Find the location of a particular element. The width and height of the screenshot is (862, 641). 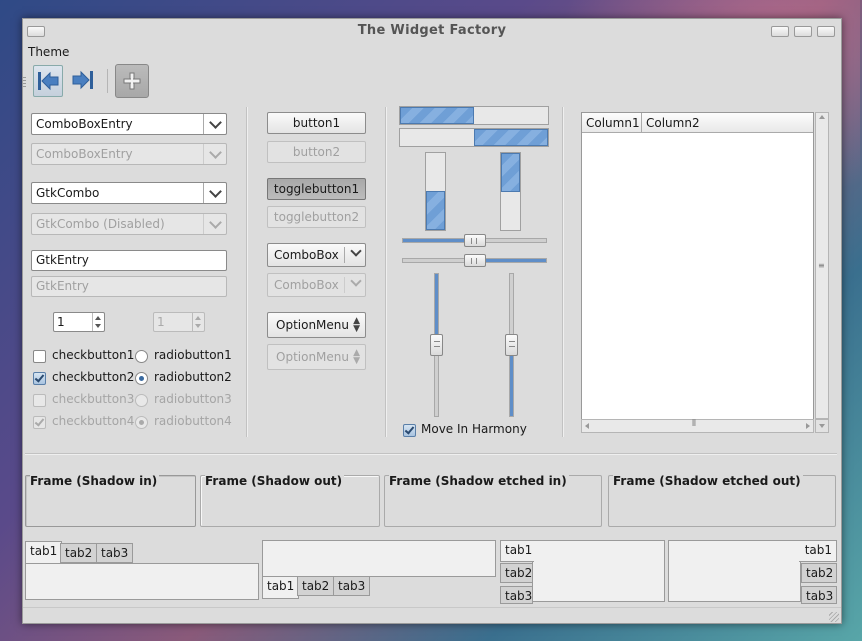

spin-up-icon is located at coordinates (98, 318).